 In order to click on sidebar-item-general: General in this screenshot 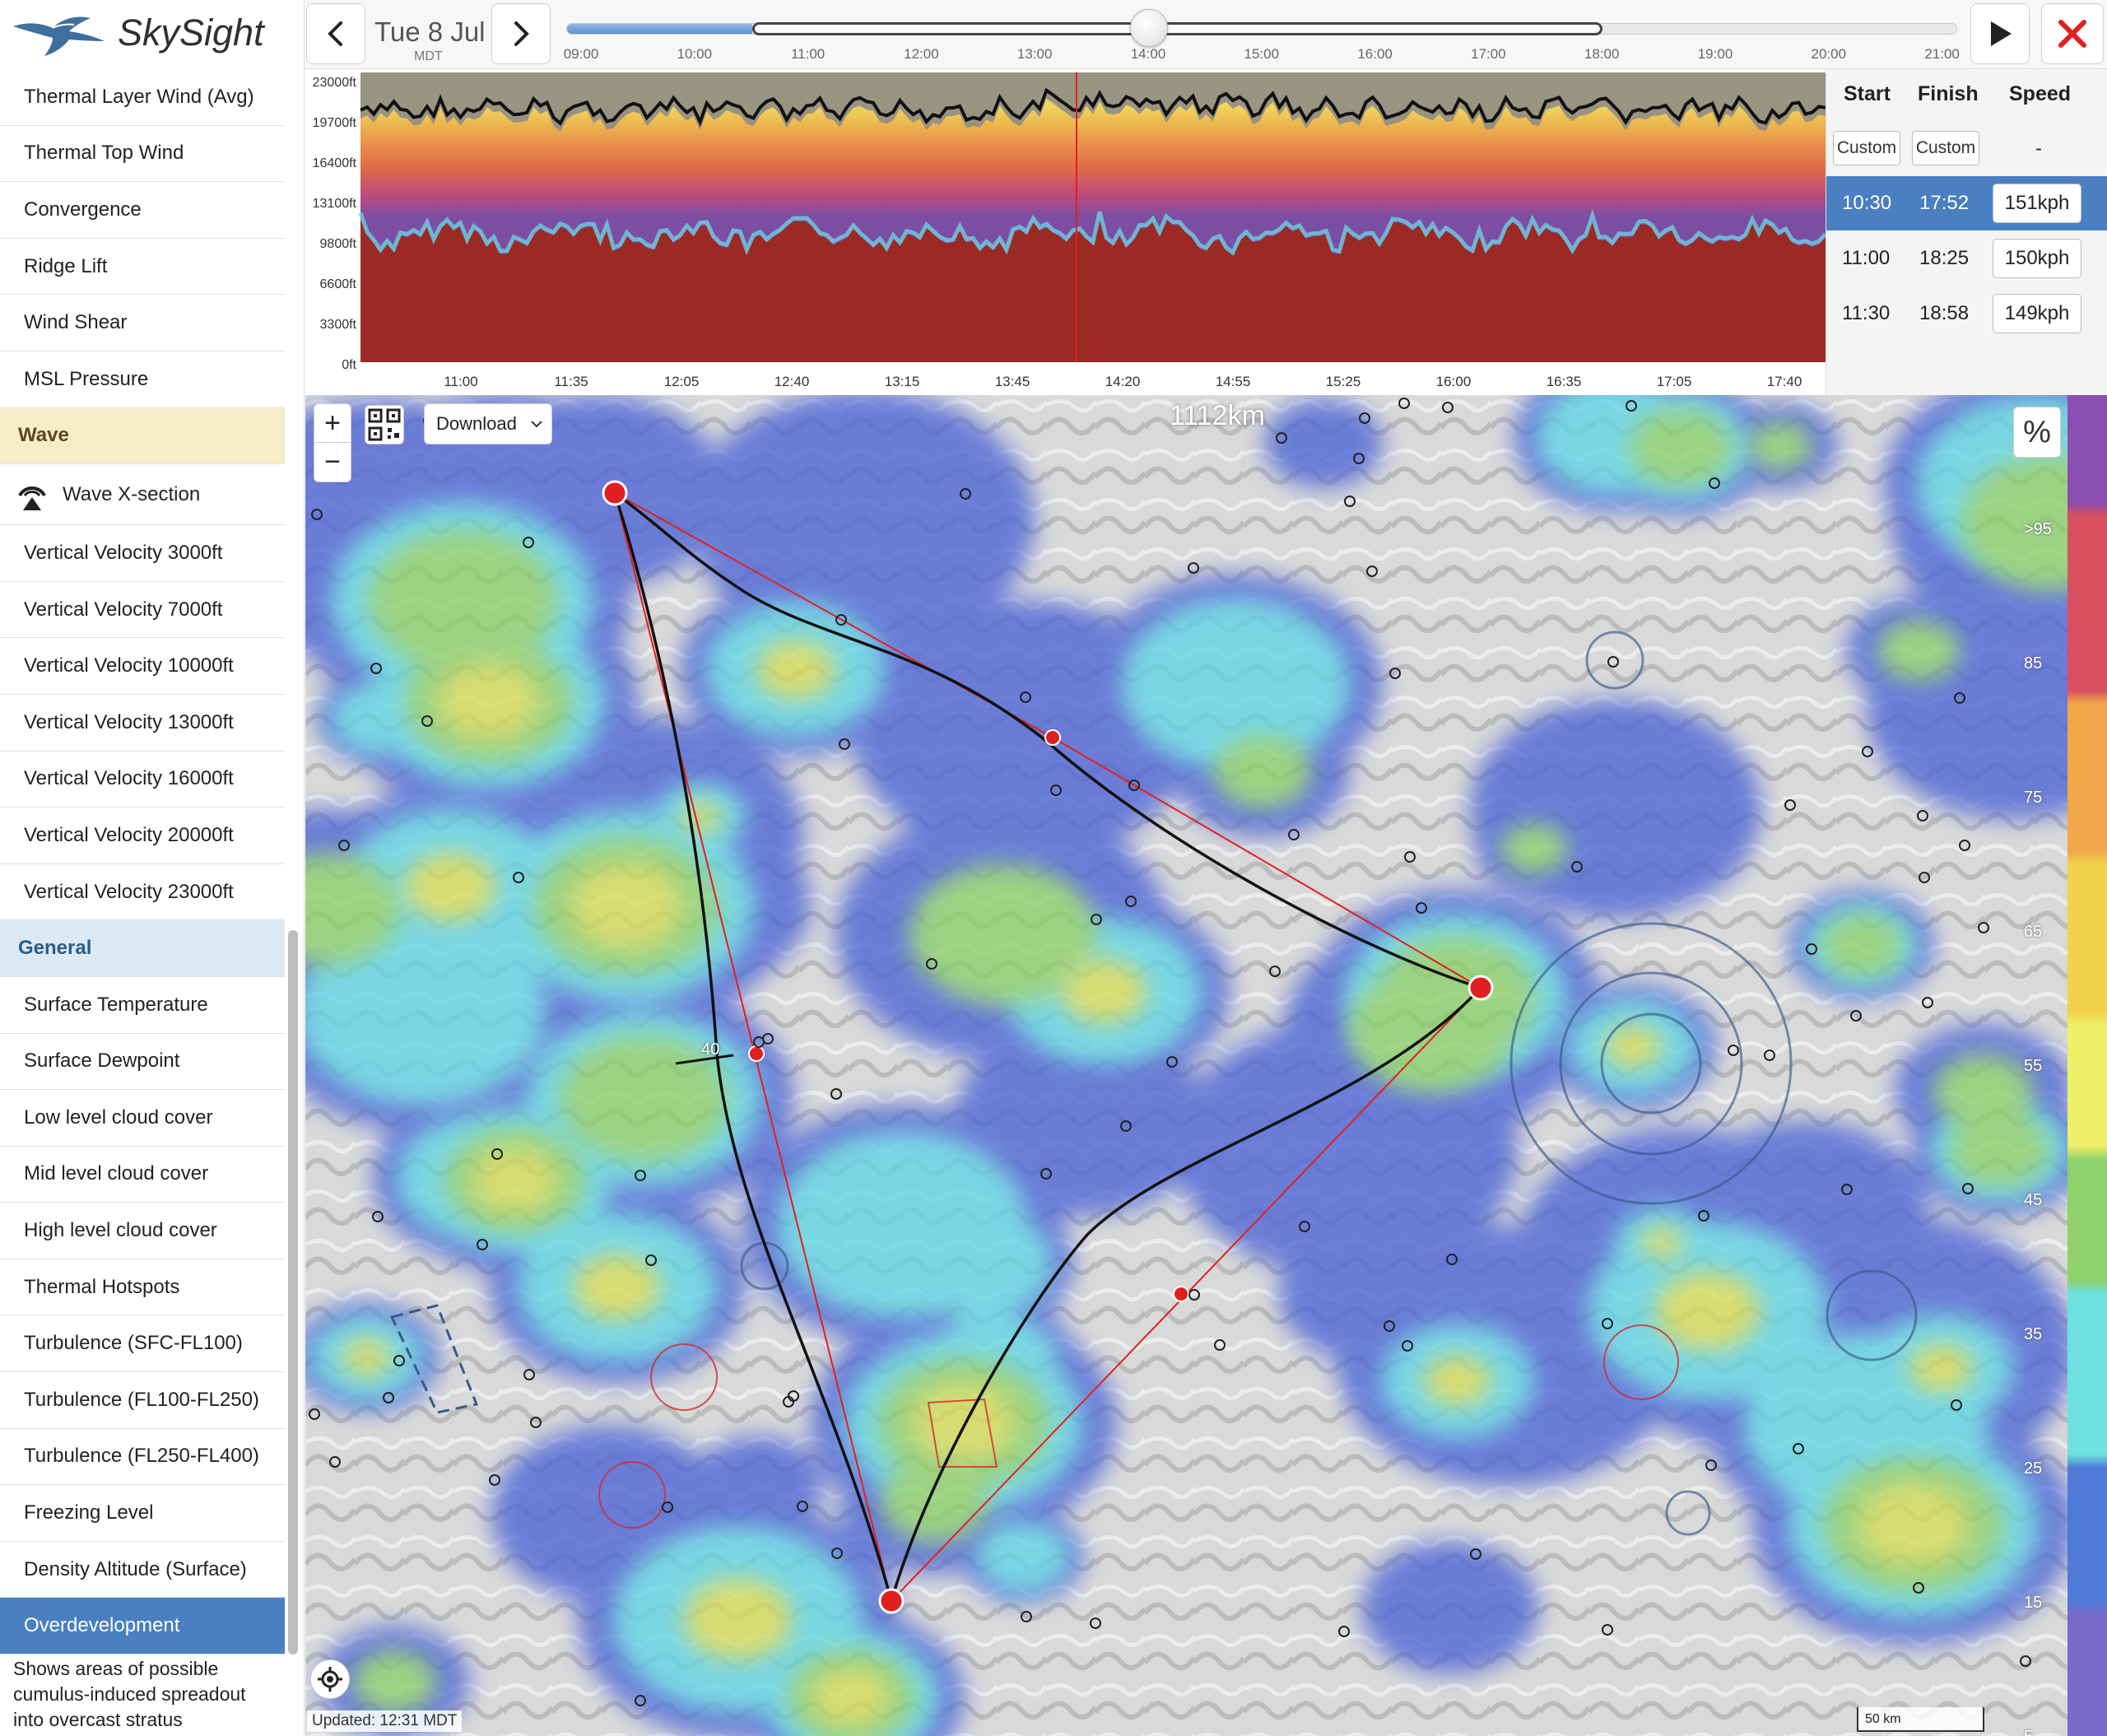, I will do `click(142, 948)`.